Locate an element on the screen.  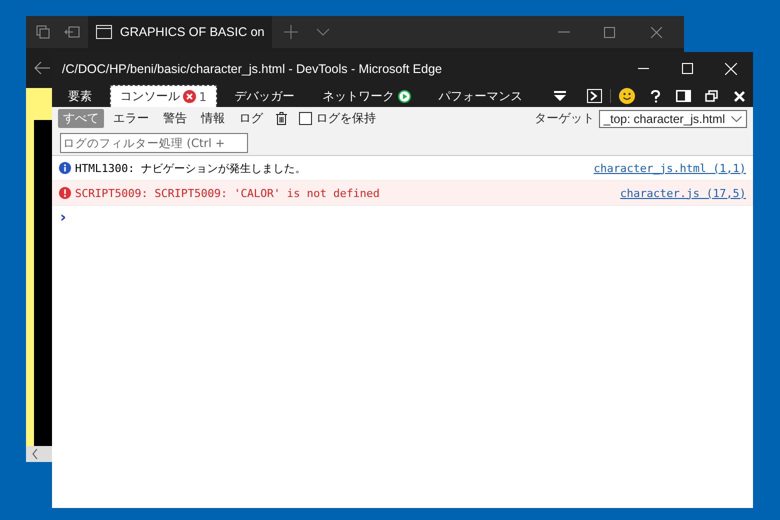
info-icon is located at coordinates (65, 168).